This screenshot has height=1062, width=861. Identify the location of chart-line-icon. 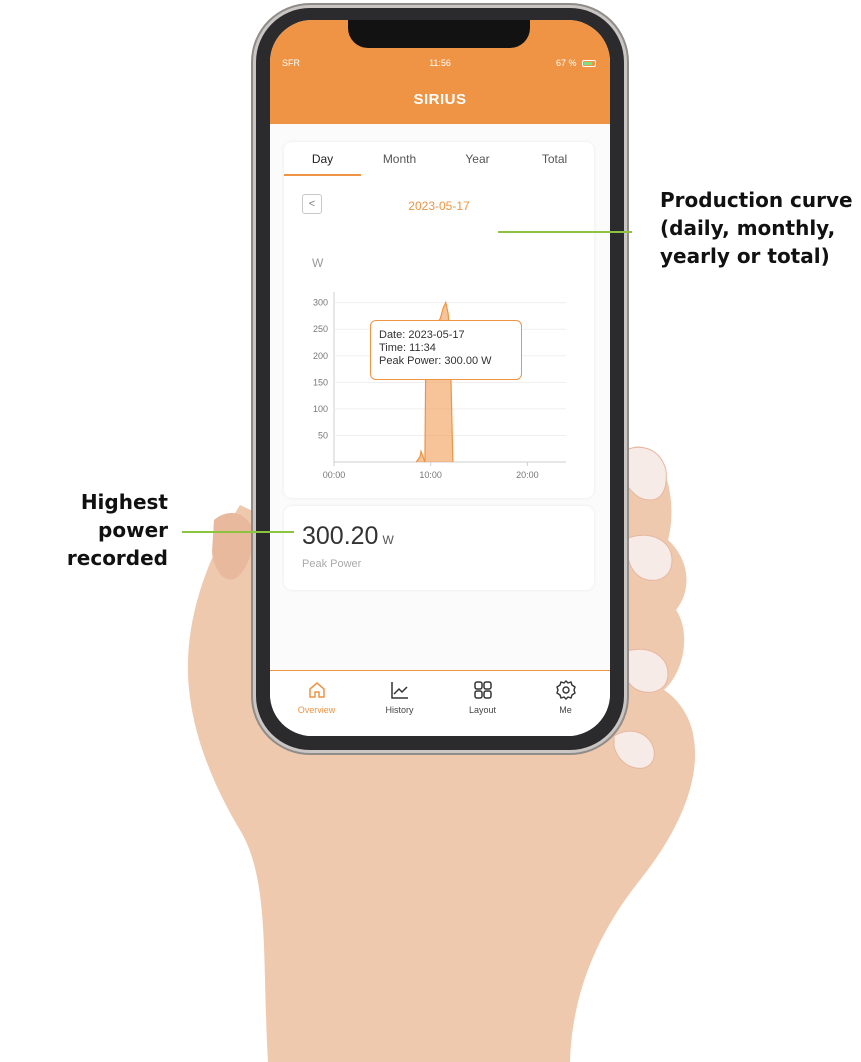
(399, 690).